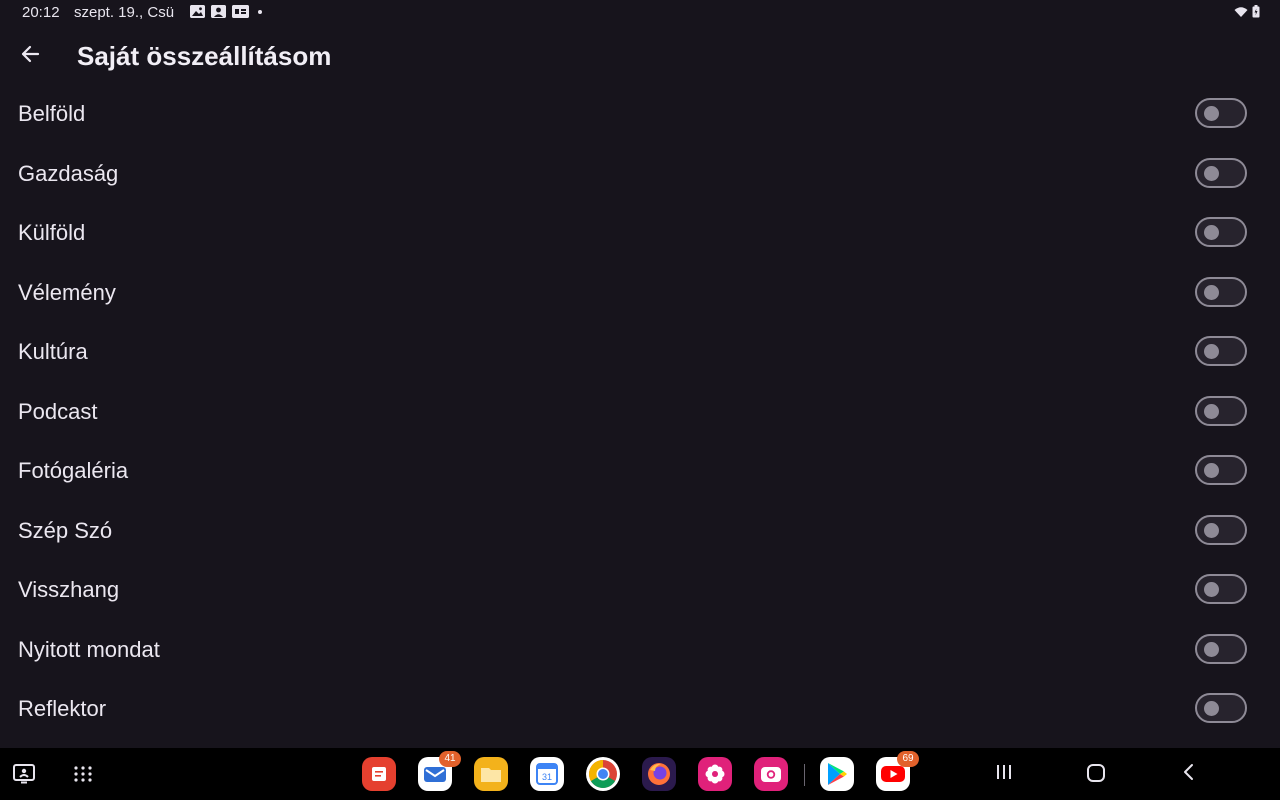 The image size is (1280, 800). What do you see at coordinates (83, 776) in the screenshot?
I see `app-drawer-icon` at bounding box center [83, 776].